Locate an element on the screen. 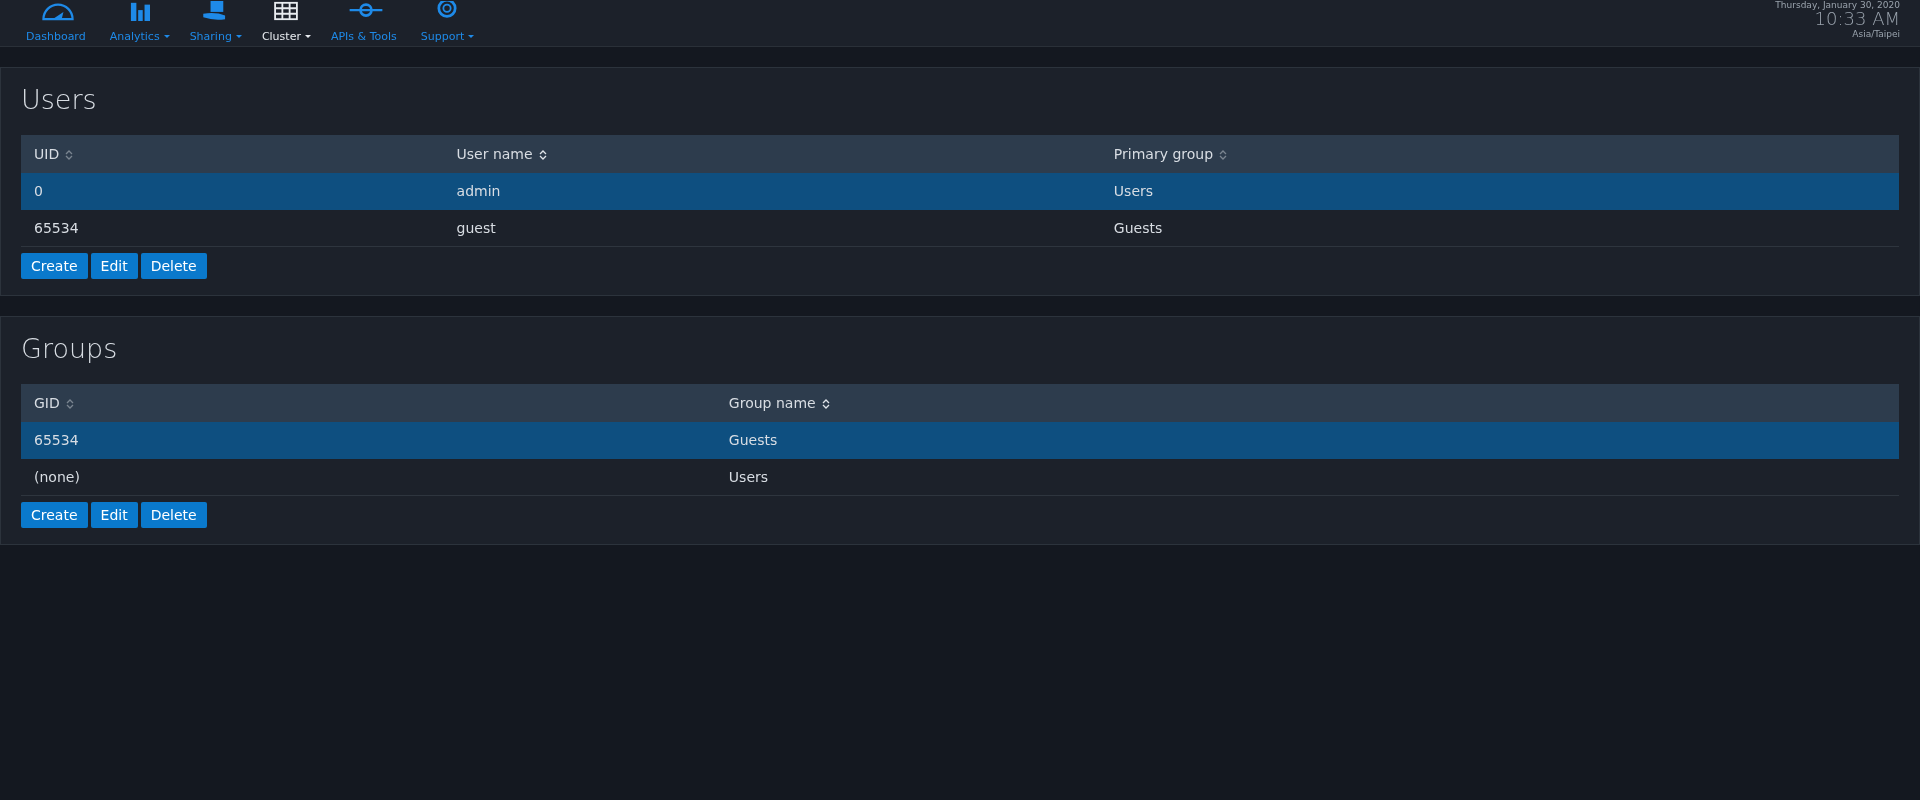  time-text: 10:33 AM is located at coordinates (1857, 19).